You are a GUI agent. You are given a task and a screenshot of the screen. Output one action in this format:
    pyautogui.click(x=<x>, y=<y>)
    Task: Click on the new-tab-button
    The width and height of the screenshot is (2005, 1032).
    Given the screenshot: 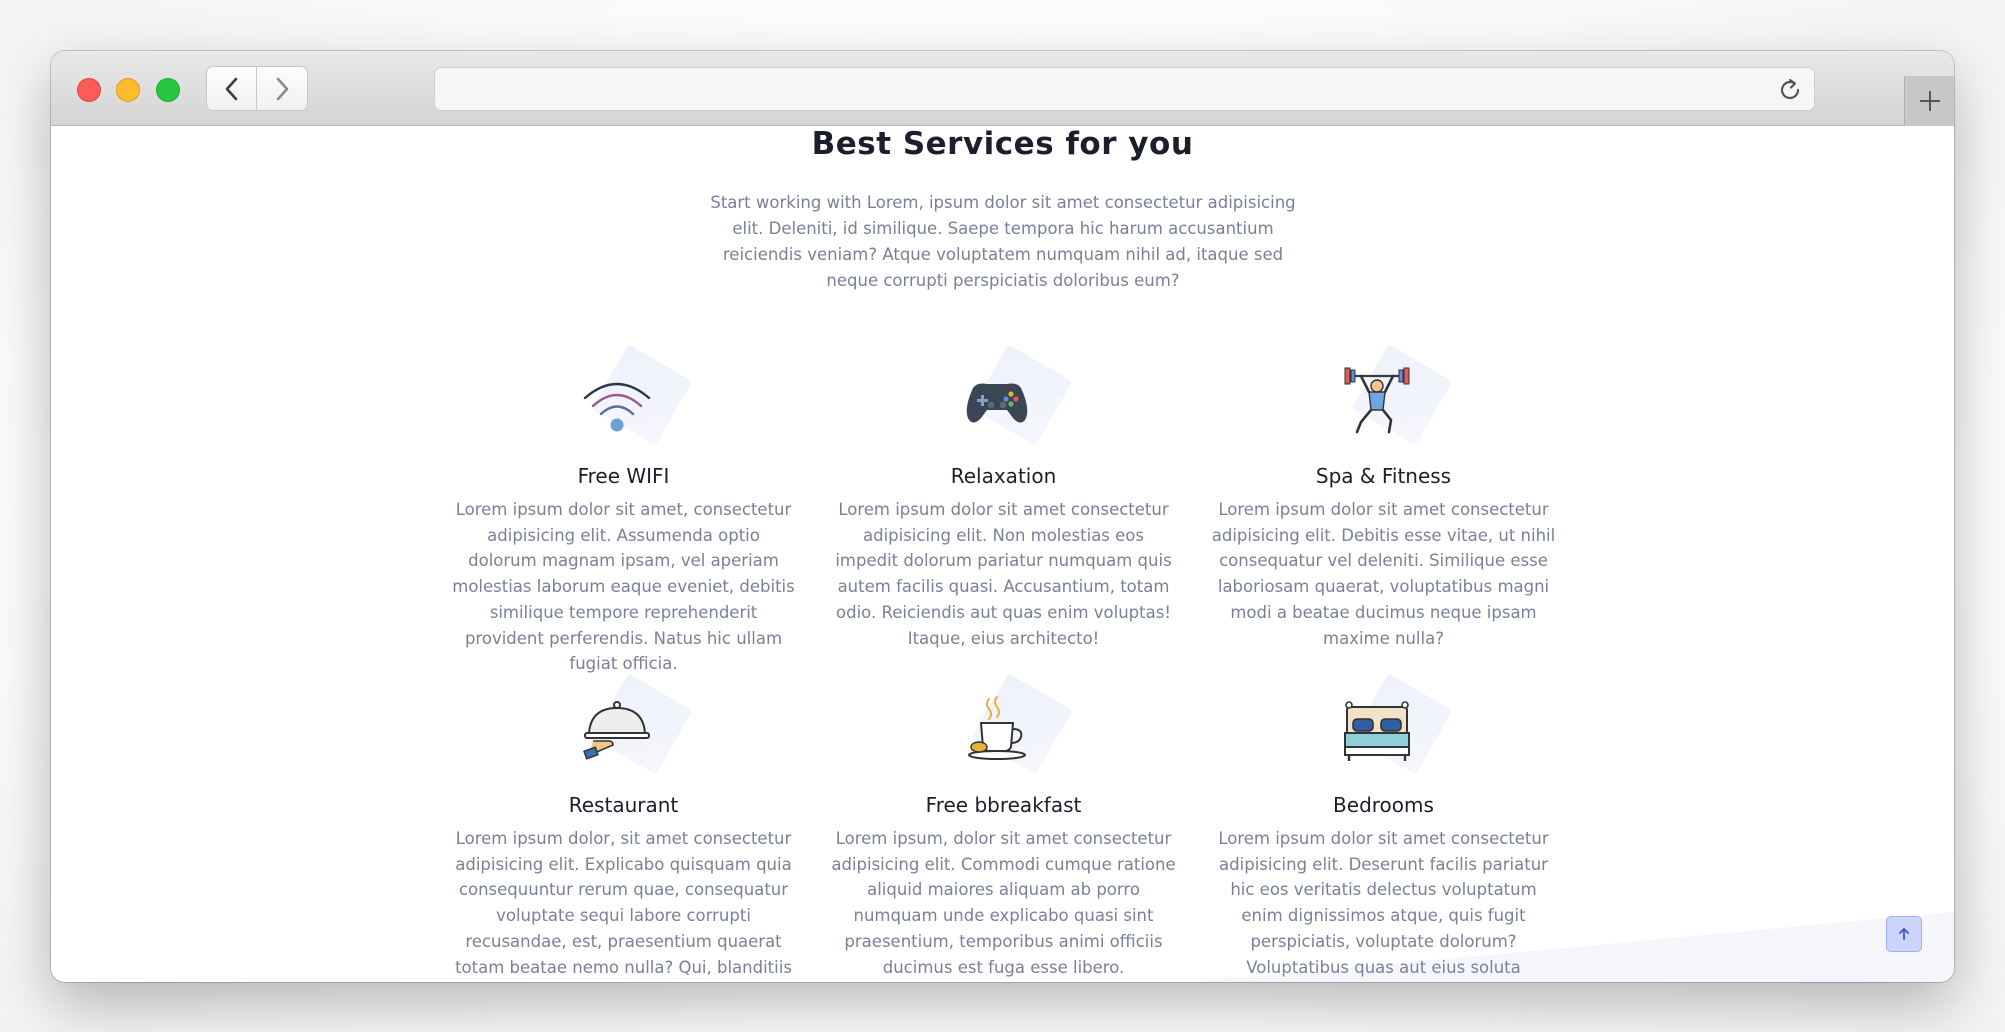 What is the action you would take?
    pyautogui.click(x=1929, y=101)
    